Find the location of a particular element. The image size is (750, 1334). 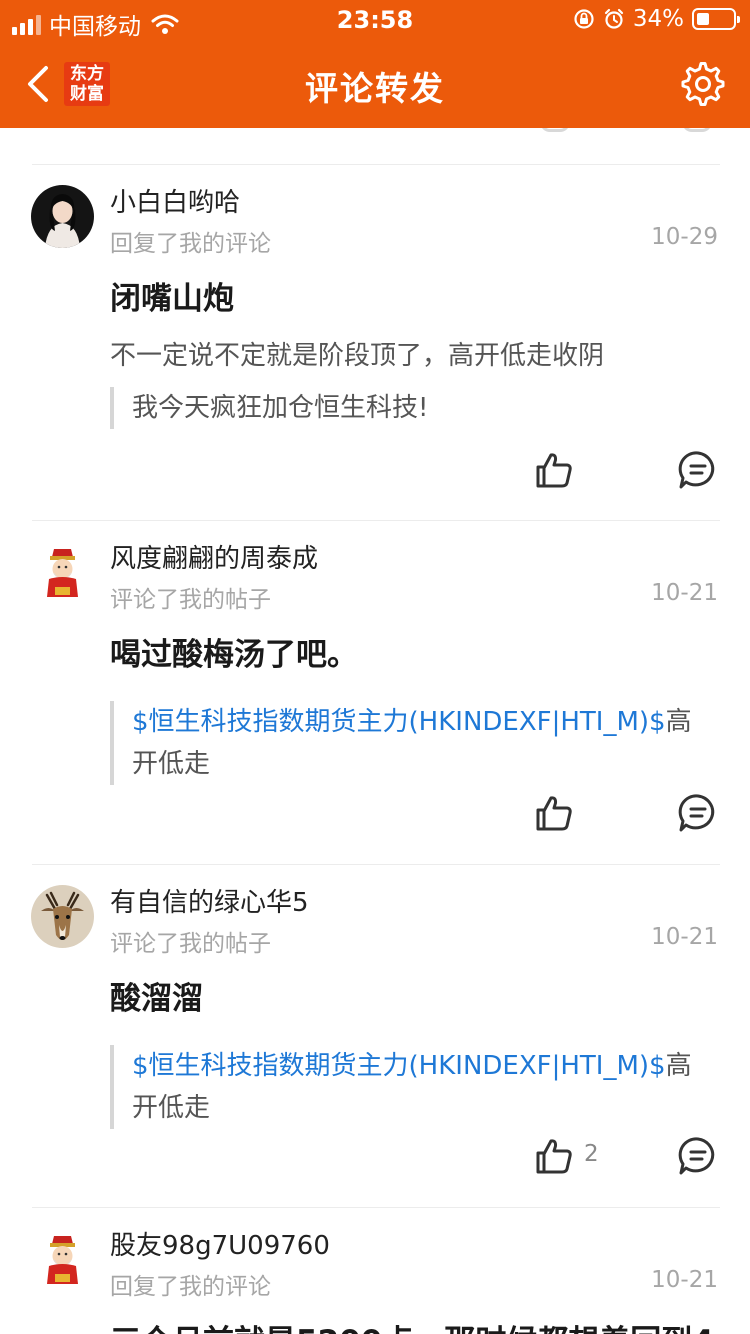

quote-text: 我今天疯狂加仓恒生科技! is located at coordinates (280, 408).